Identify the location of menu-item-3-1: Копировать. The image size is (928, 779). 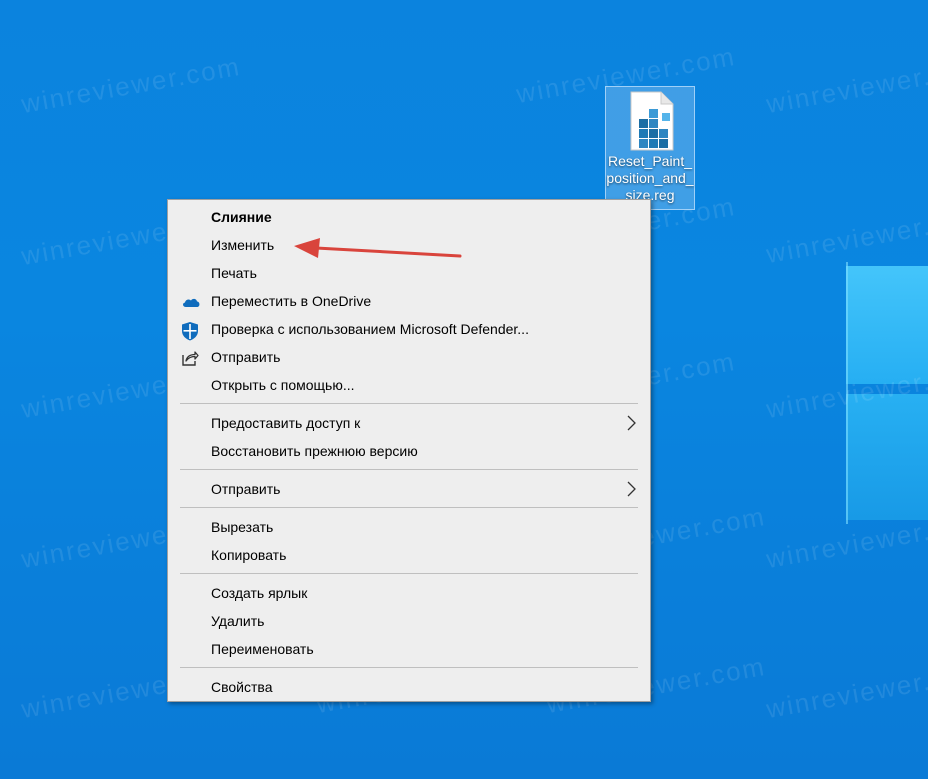
(409, 555).